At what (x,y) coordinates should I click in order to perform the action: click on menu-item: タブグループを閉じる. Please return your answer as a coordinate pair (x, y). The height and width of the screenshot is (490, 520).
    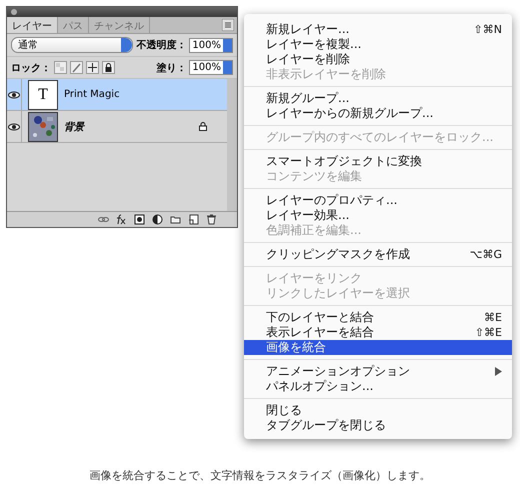
    Looking at the image, I should click on (378, 425).